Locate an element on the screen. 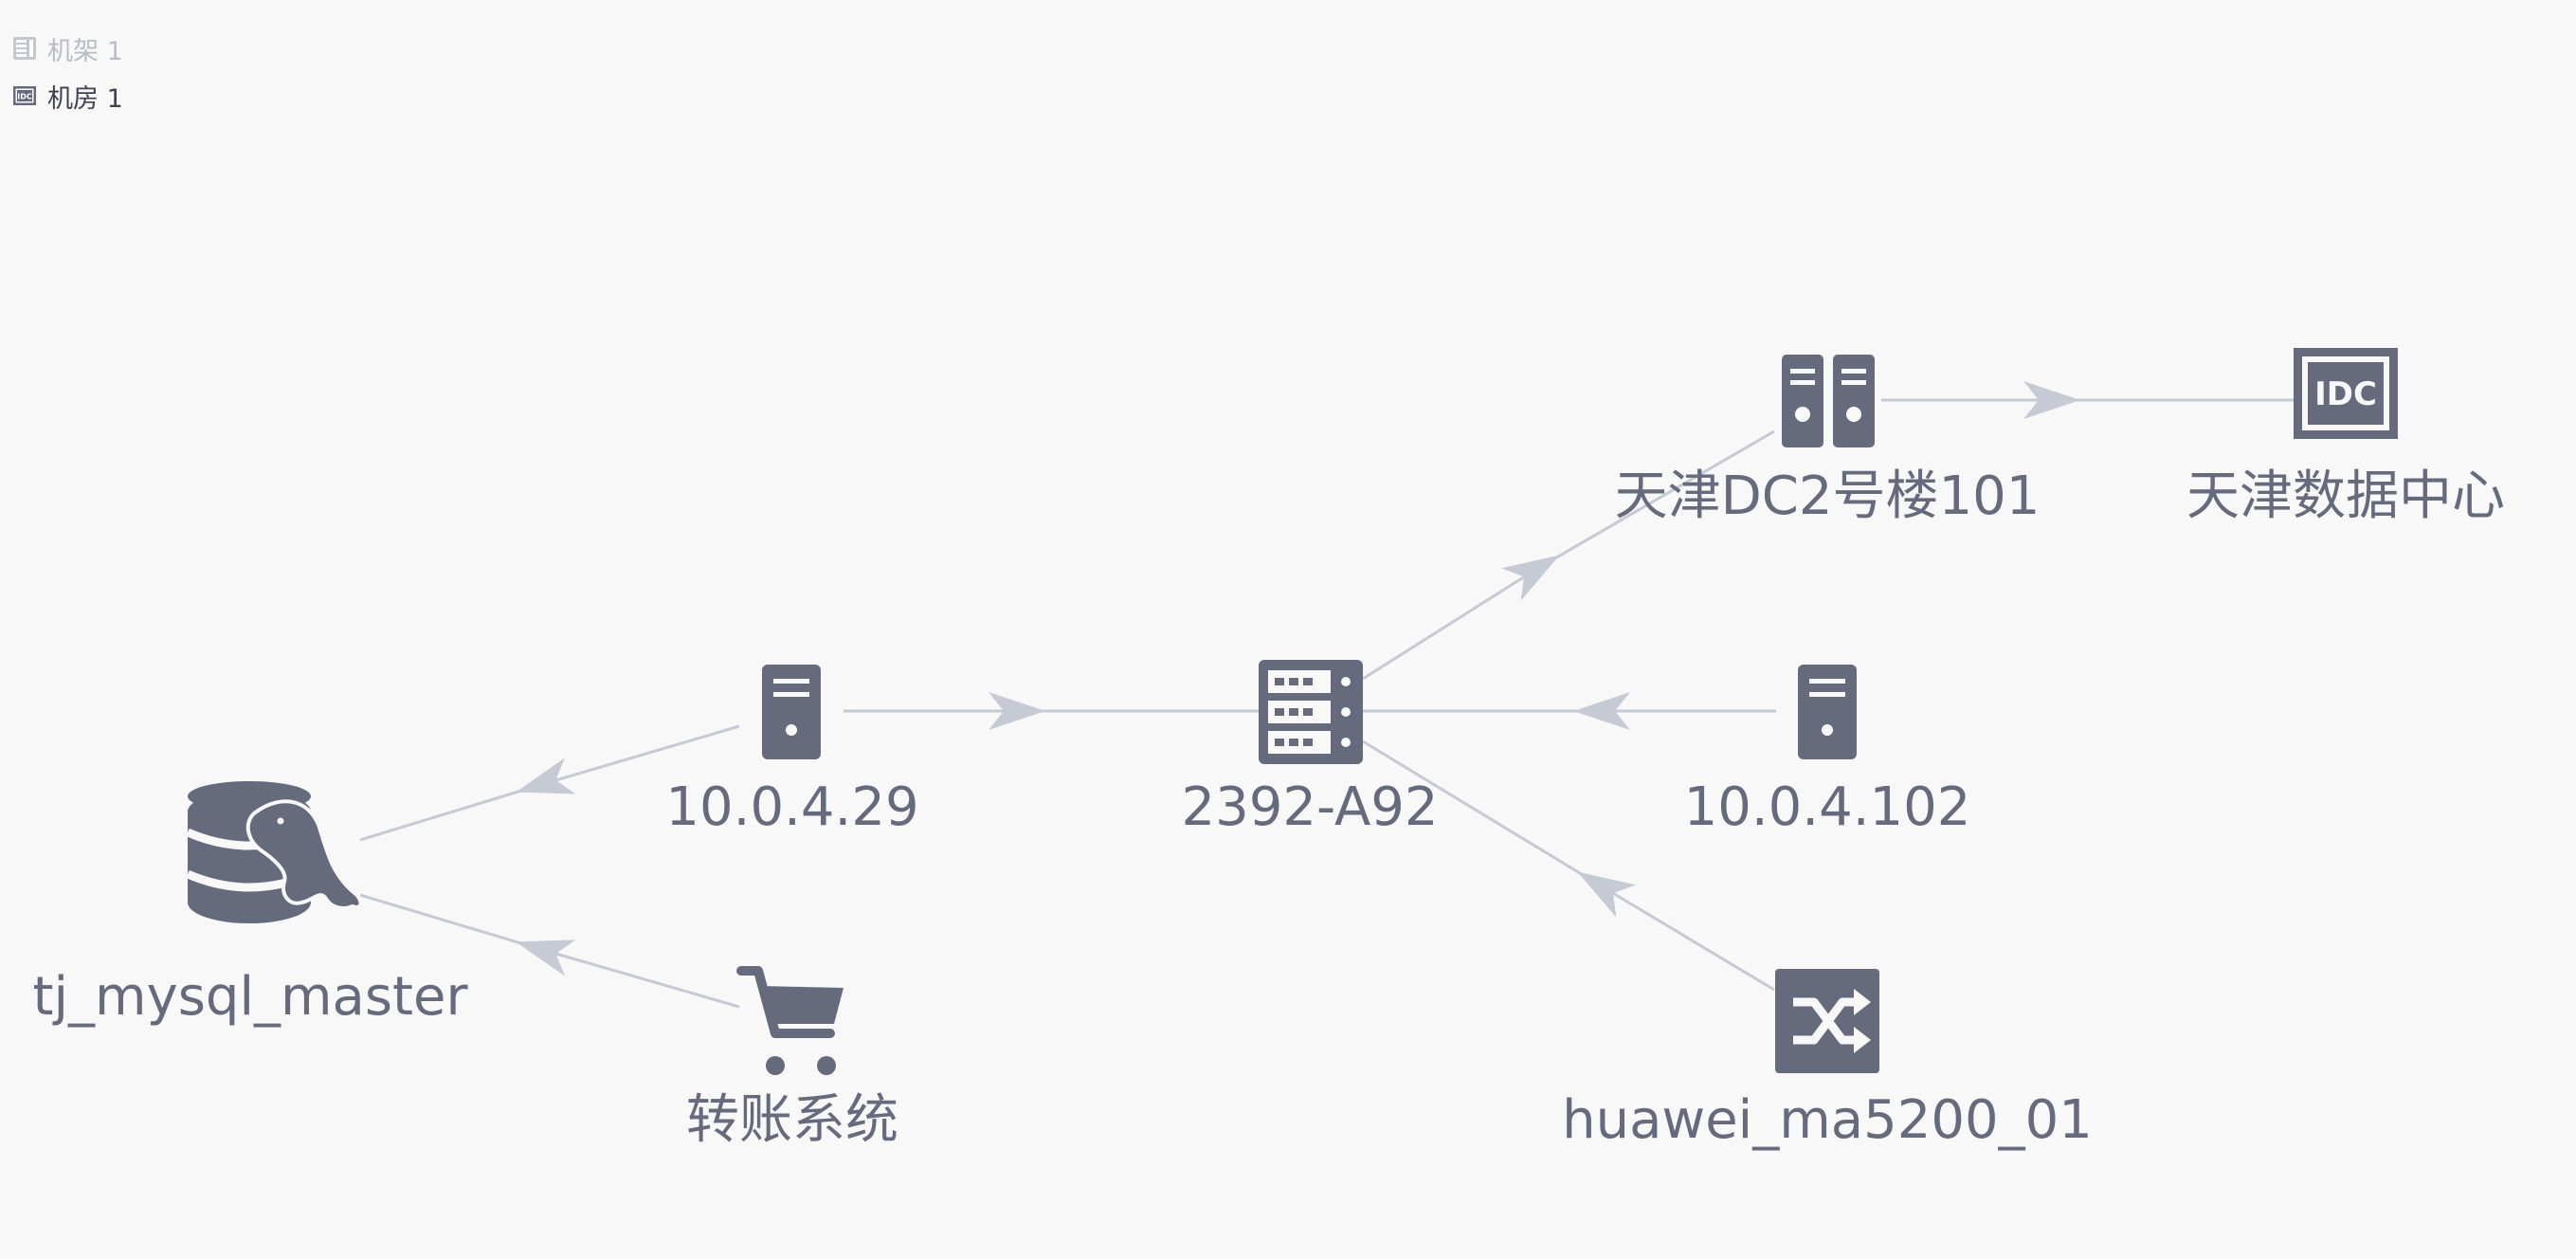 The height and width of the screenshot is (1259, 2576). shopping-cart-icon is located at coordinates (790, 1020).